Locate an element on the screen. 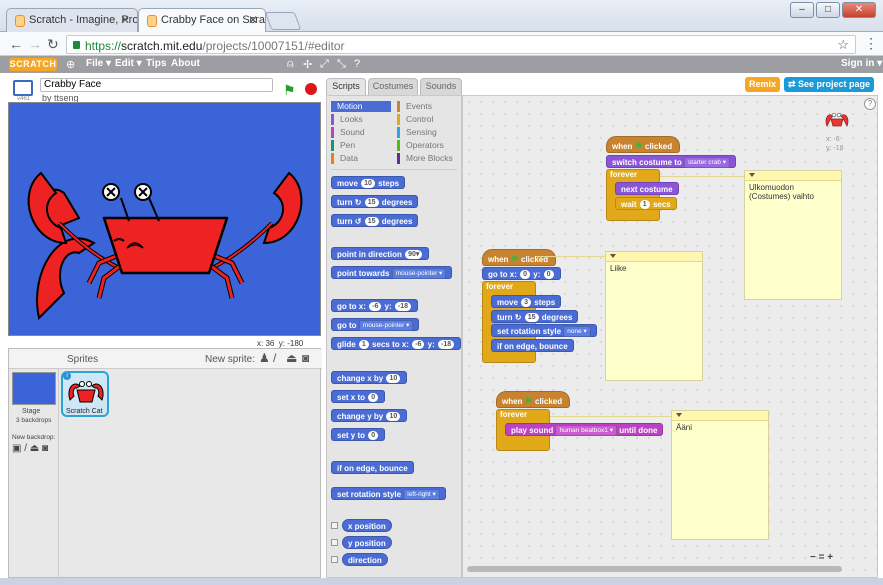 This screenshot has height=585, width=883. block-turn-left: turn ↺ 15 degrees is located at coordinates (375, 220).